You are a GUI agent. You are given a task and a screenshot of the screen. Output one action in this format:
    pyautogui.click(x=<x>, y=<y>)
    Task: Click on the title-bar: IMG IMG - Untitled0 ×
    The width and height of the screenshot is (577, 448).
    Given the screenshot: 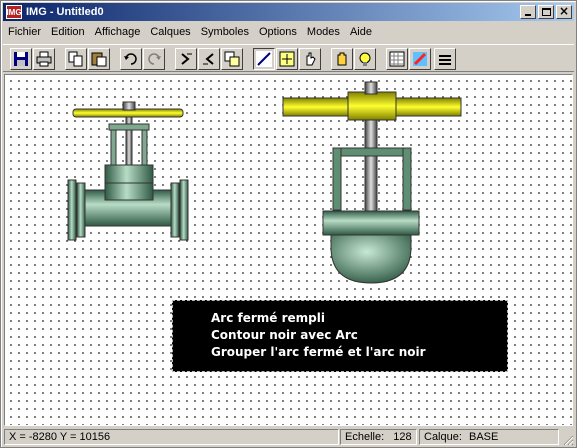 What is the action you would take?
    pyautogui.click(x=288, y=12)
    